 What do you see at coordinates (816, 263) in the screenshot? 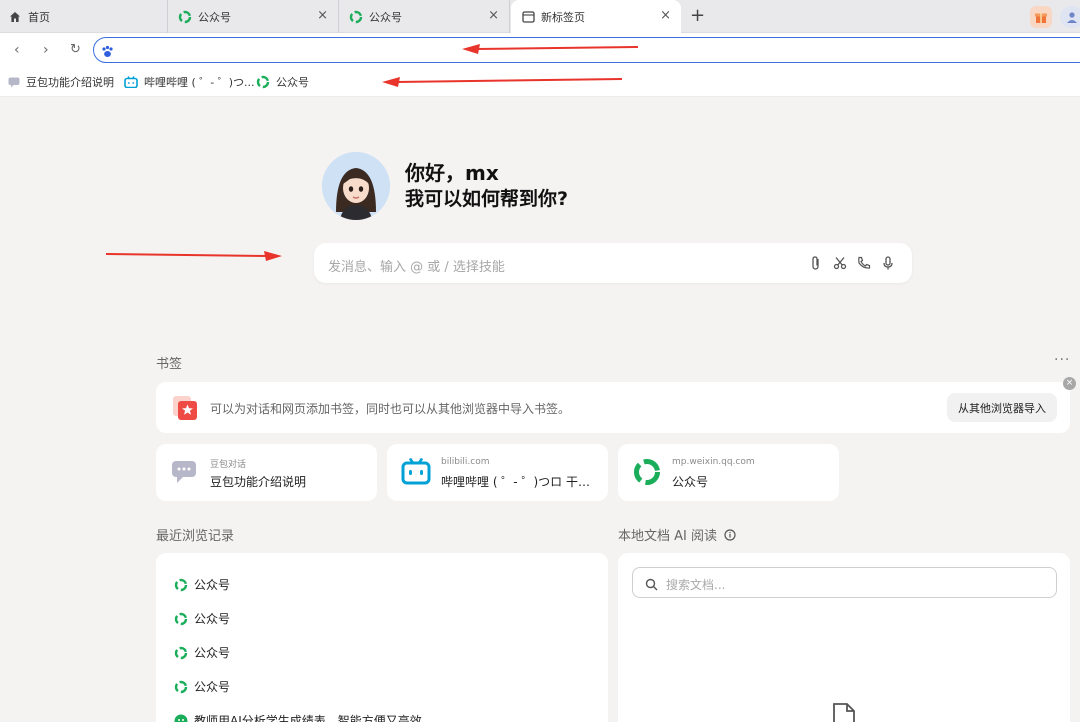
I see `paperclip-icon` at bounding box center [816, 263].